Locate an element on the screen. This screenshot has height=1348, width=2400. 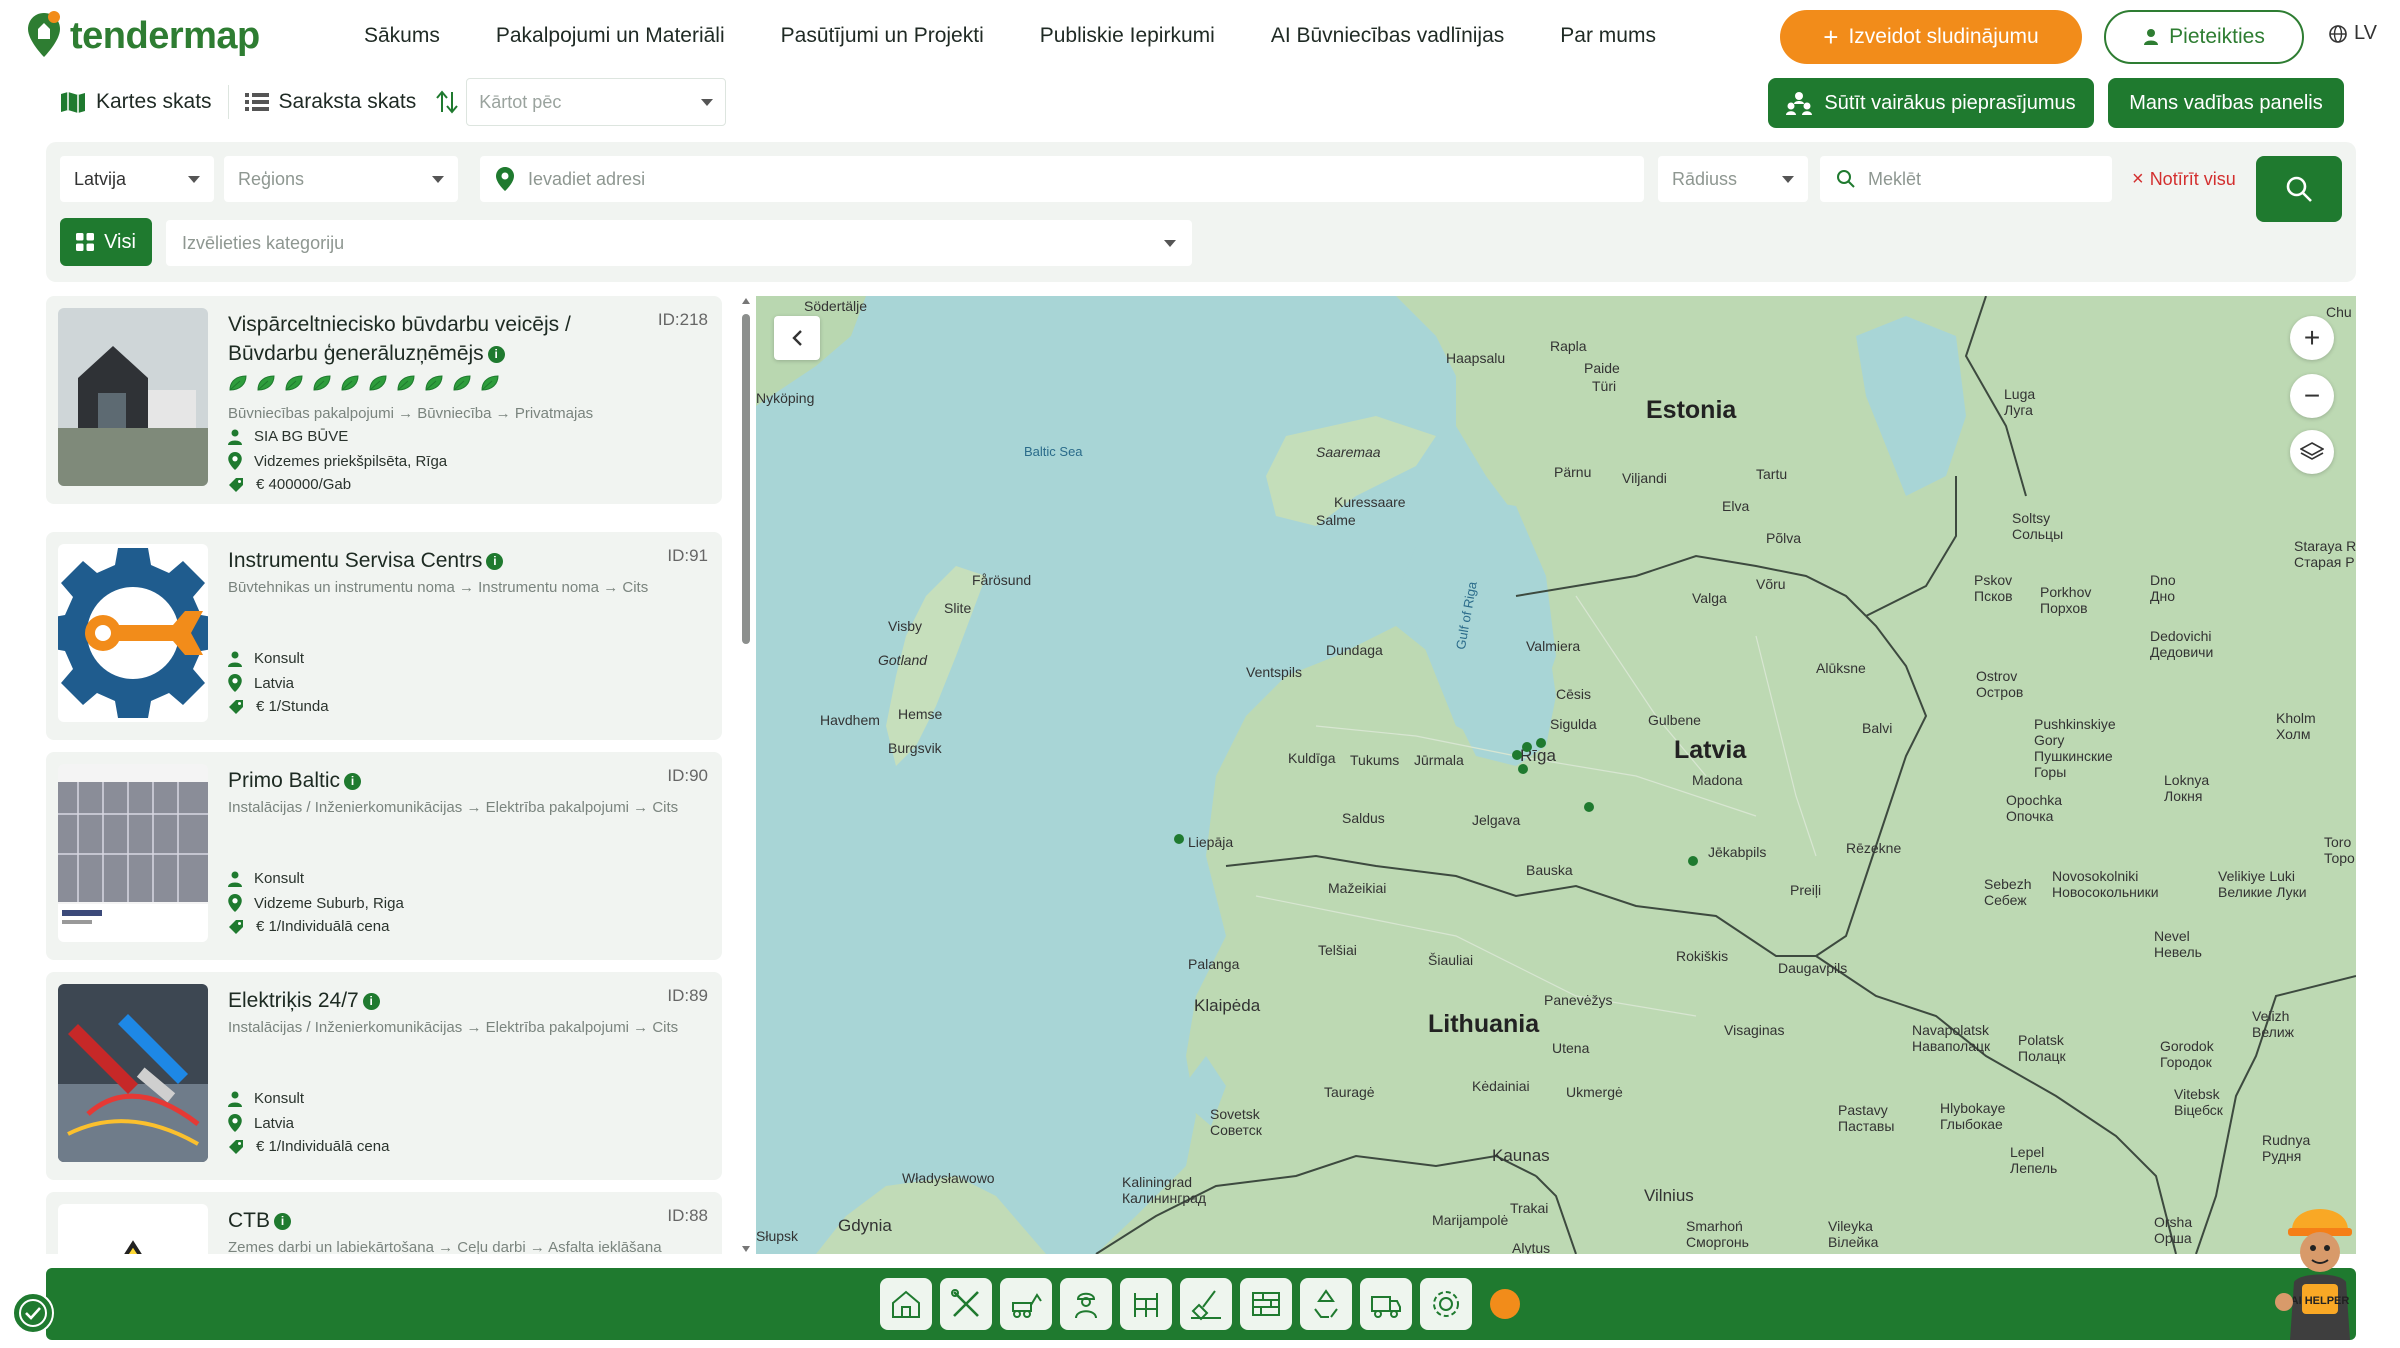
listing-title: CTB i is located at coordinates (438, 1220).